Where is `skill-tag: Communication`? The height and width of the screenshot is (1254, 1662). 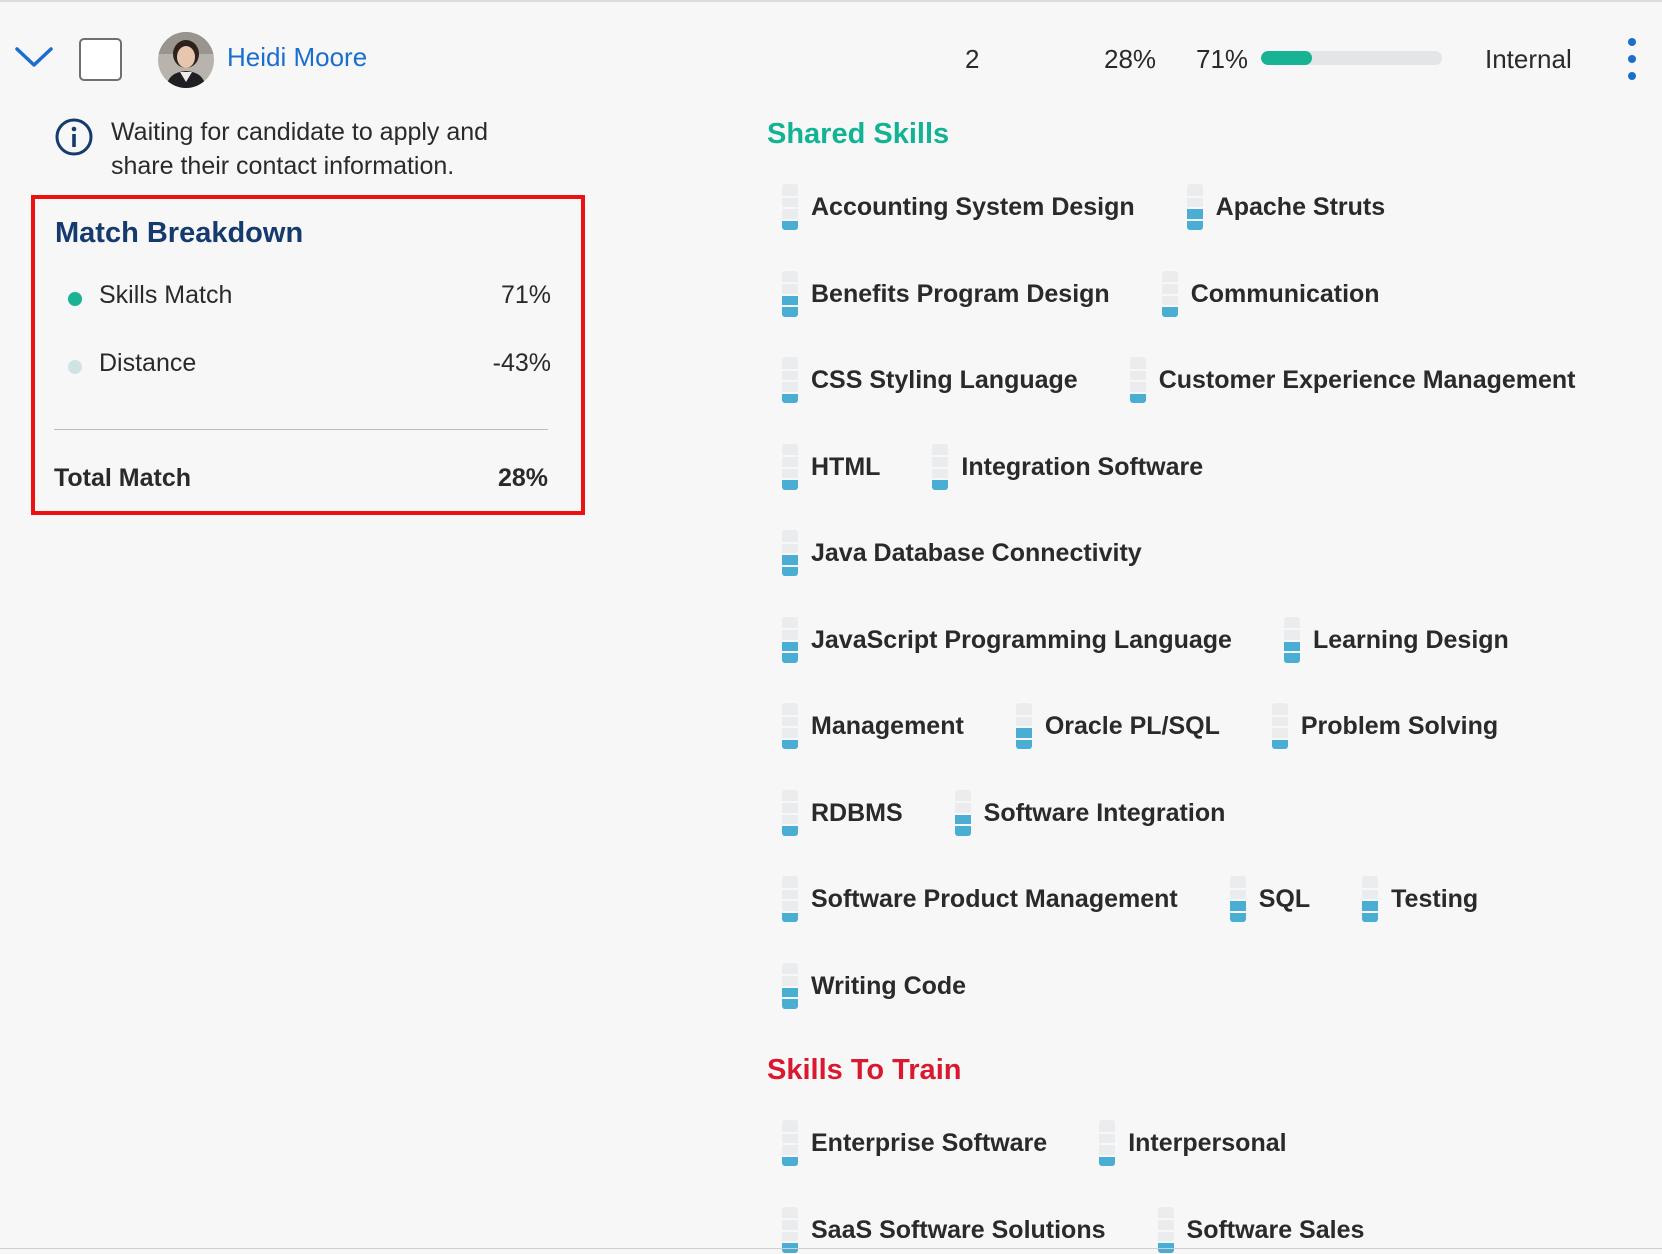
skill-tag: Communication is located at coordinates (1270, 294).